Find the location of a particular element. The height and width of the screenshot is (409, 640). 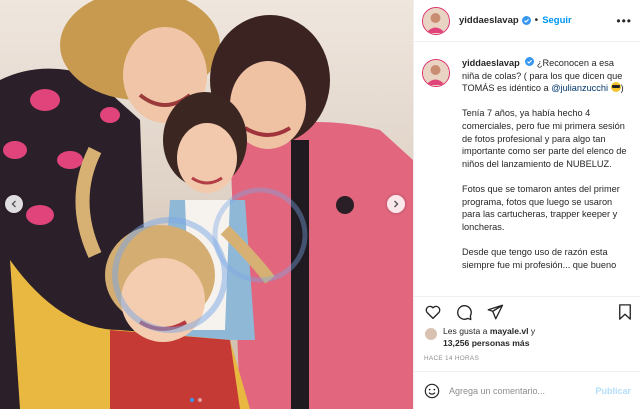

comment-input is located at coordinates (519, 390).